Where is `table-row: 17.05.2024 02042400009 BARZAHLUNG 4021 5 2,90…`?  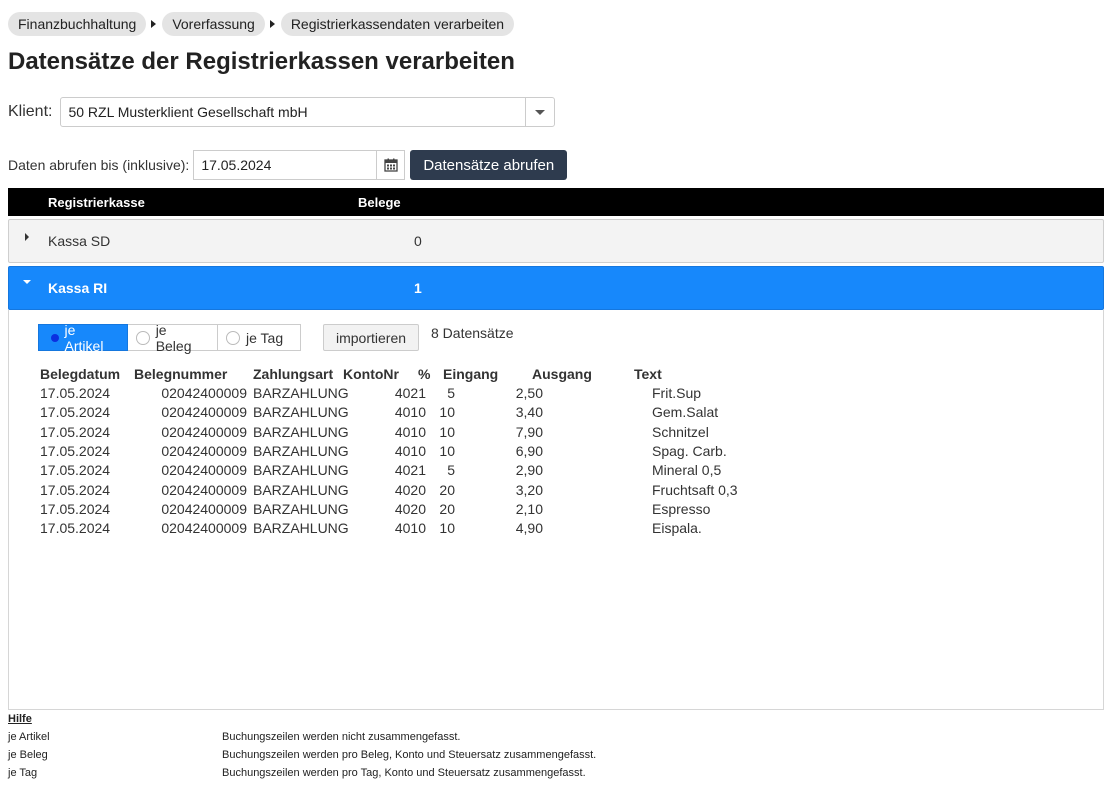 table-row: 17.05.2024 02042400009 BARZAHLUNG 4021 5 2,90… is located at coordinates (400, 471).